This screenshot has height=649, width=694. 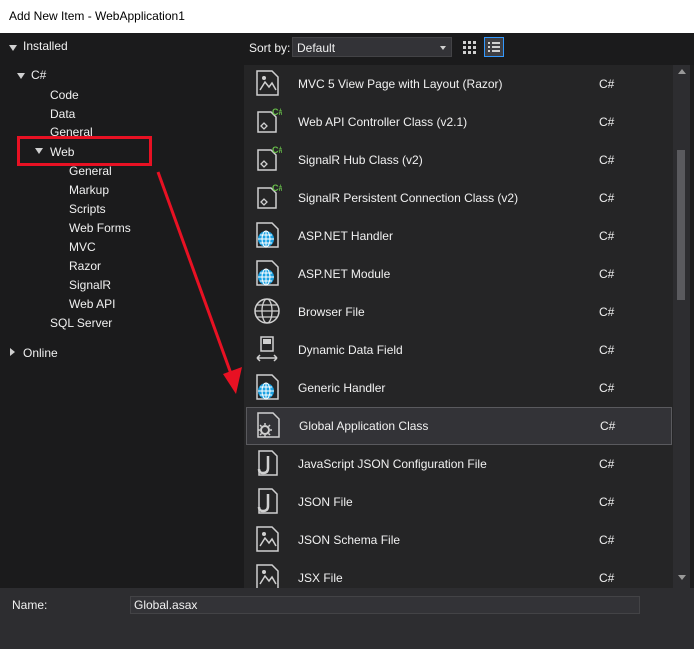 I want to click on list-item: MVC 5 View Page with Layout (Razor) C#, so click(x=458, y=84).